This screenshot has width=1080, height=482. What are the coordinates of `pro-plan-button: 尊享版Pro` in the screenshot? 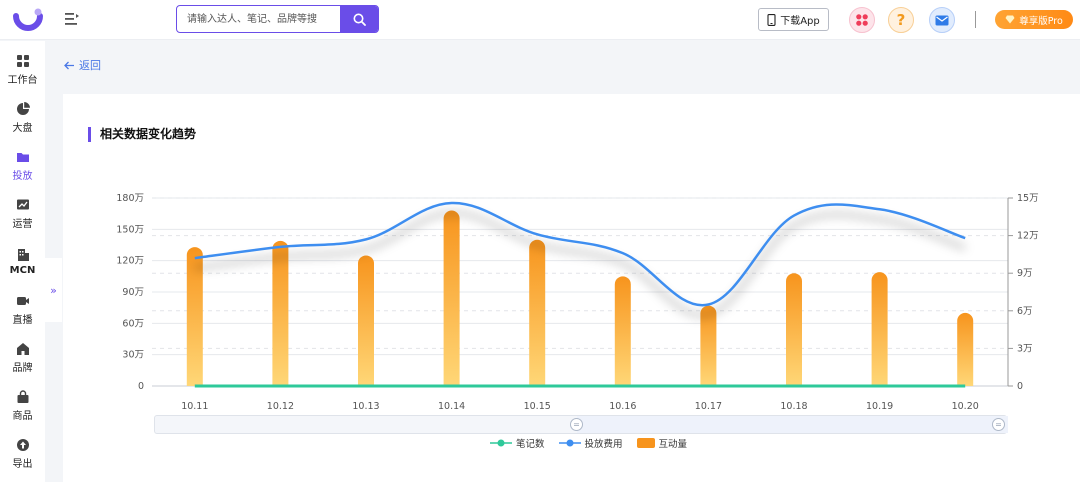 It's located at (1034, 19).